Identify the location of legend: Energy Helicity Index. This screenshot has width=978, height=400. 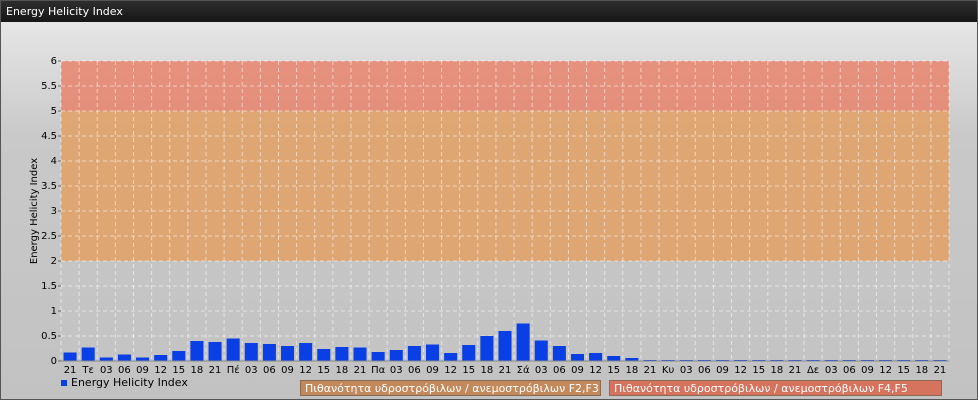
(124, 382).